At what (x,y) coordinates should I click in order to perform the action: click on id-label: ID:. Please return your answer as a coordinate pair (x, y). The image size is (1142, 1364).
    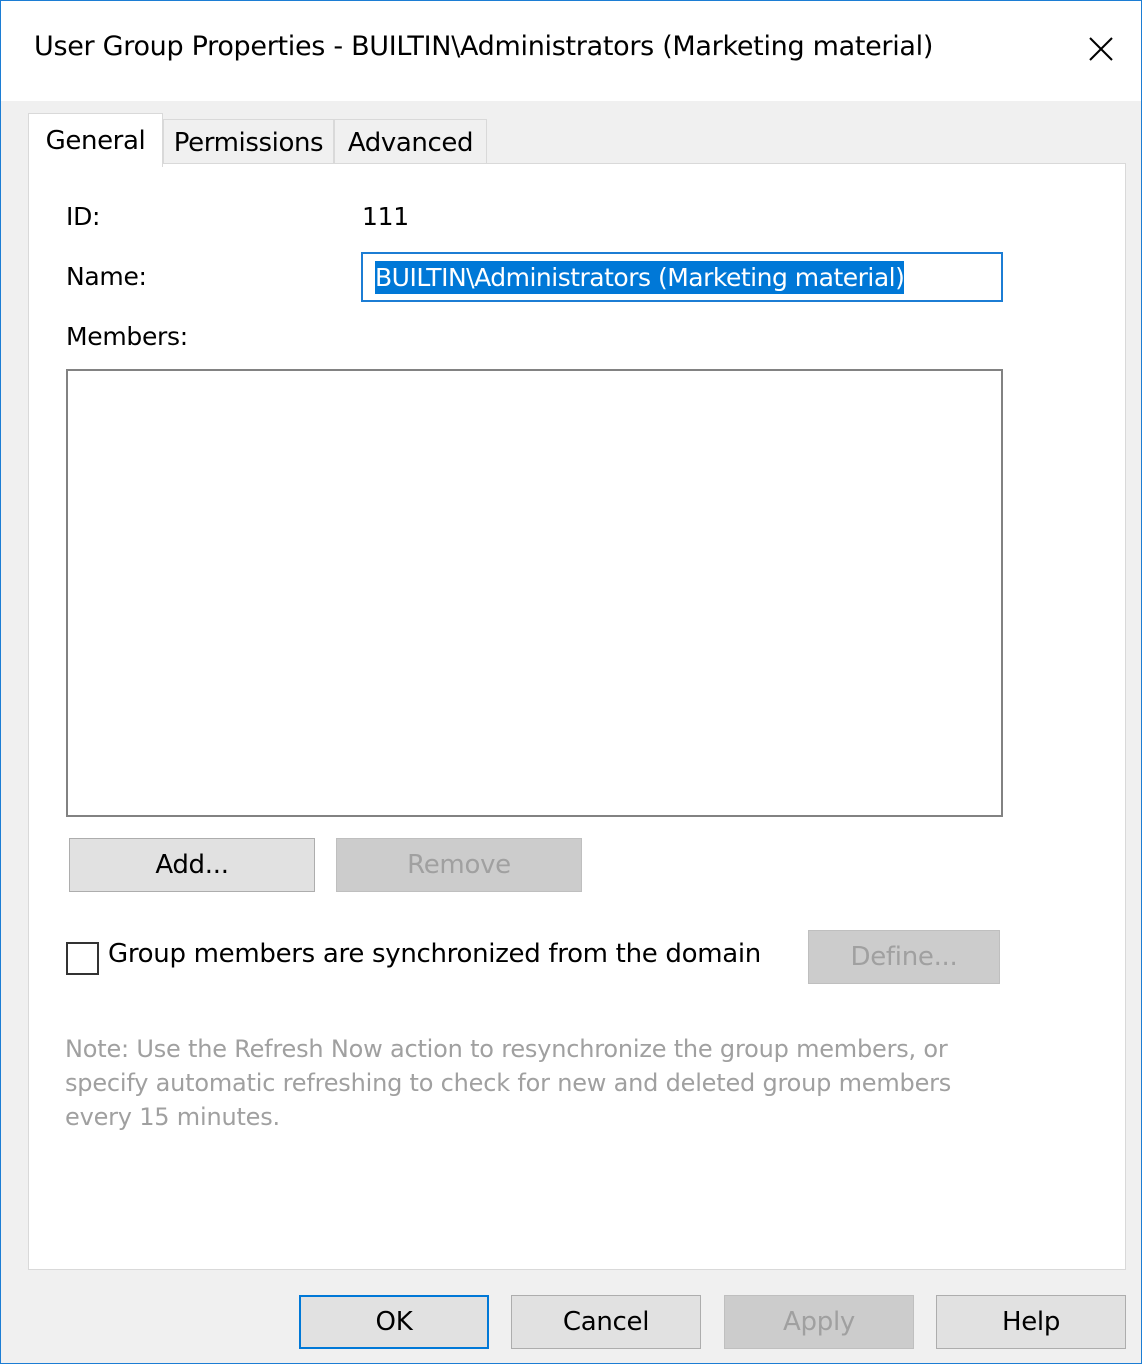
    Looking at the image, I should click on (83, 216).